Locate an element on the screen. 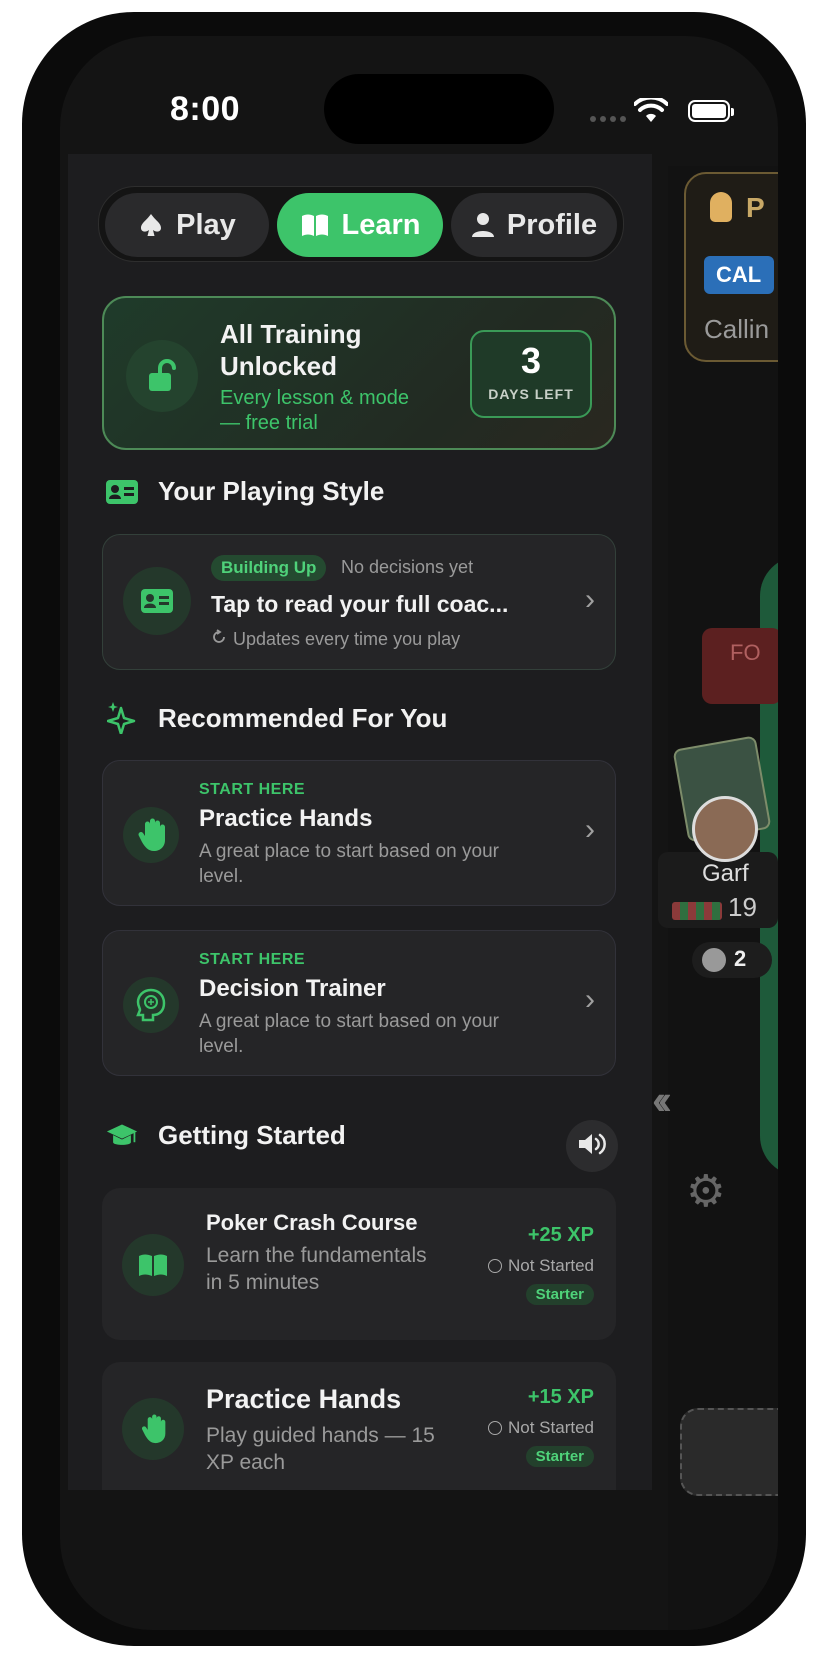 The width and height of the screenshot is (828, 1658). tip-text: Callin is located at coordinates (737, 329).